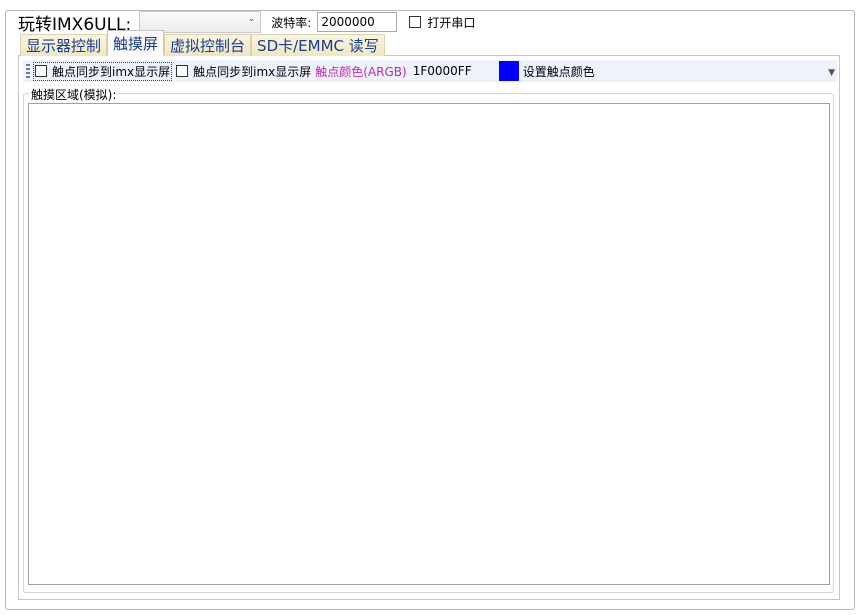  What do you see at coordinates (508, 71) in the screenshot?
I see `touch-color-swatch` at bounding box center [508, 71].